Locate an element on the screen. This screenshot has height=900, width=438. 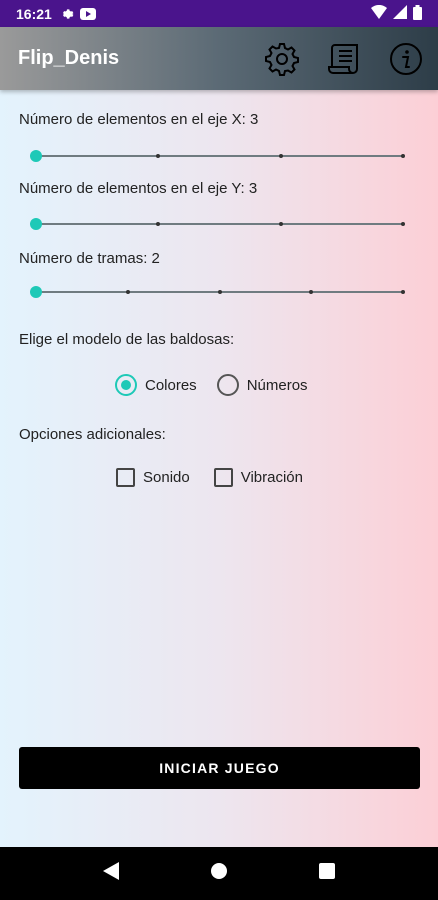
radio-colores: Colores is located at coordinates (156, 385).